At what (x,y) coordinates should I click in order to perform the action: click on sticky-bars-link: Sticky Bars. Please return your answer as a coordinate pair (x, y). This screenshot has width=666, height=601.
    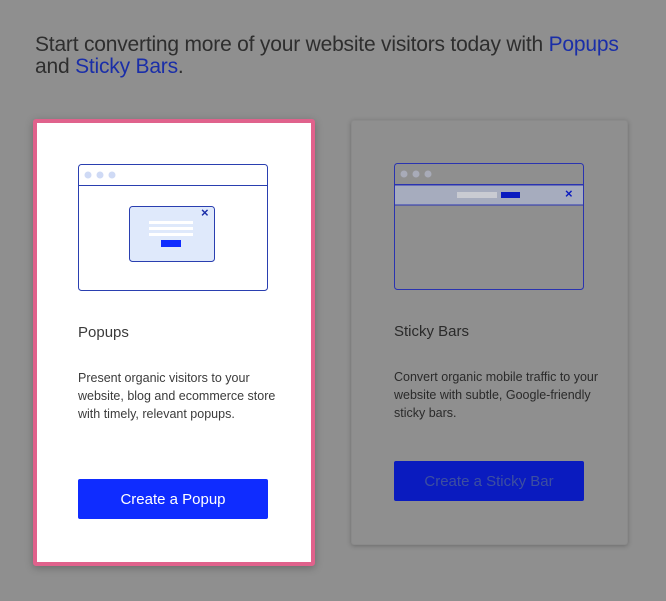
    Looking at the image, I should click on (126, 66).